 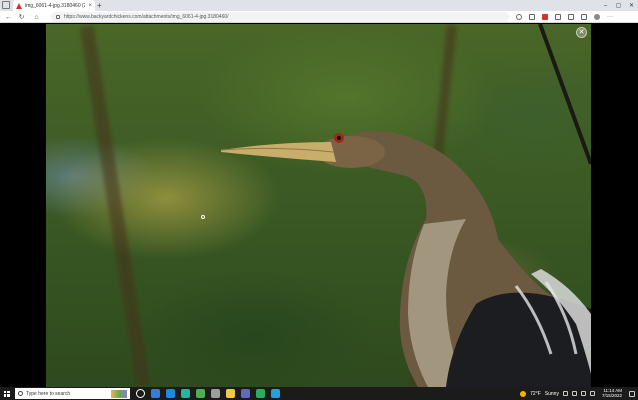 What do you see at coordinates (19, 5) in the screenshot?
I see `warning-triangle-icon` at bounding box center [19, 5].